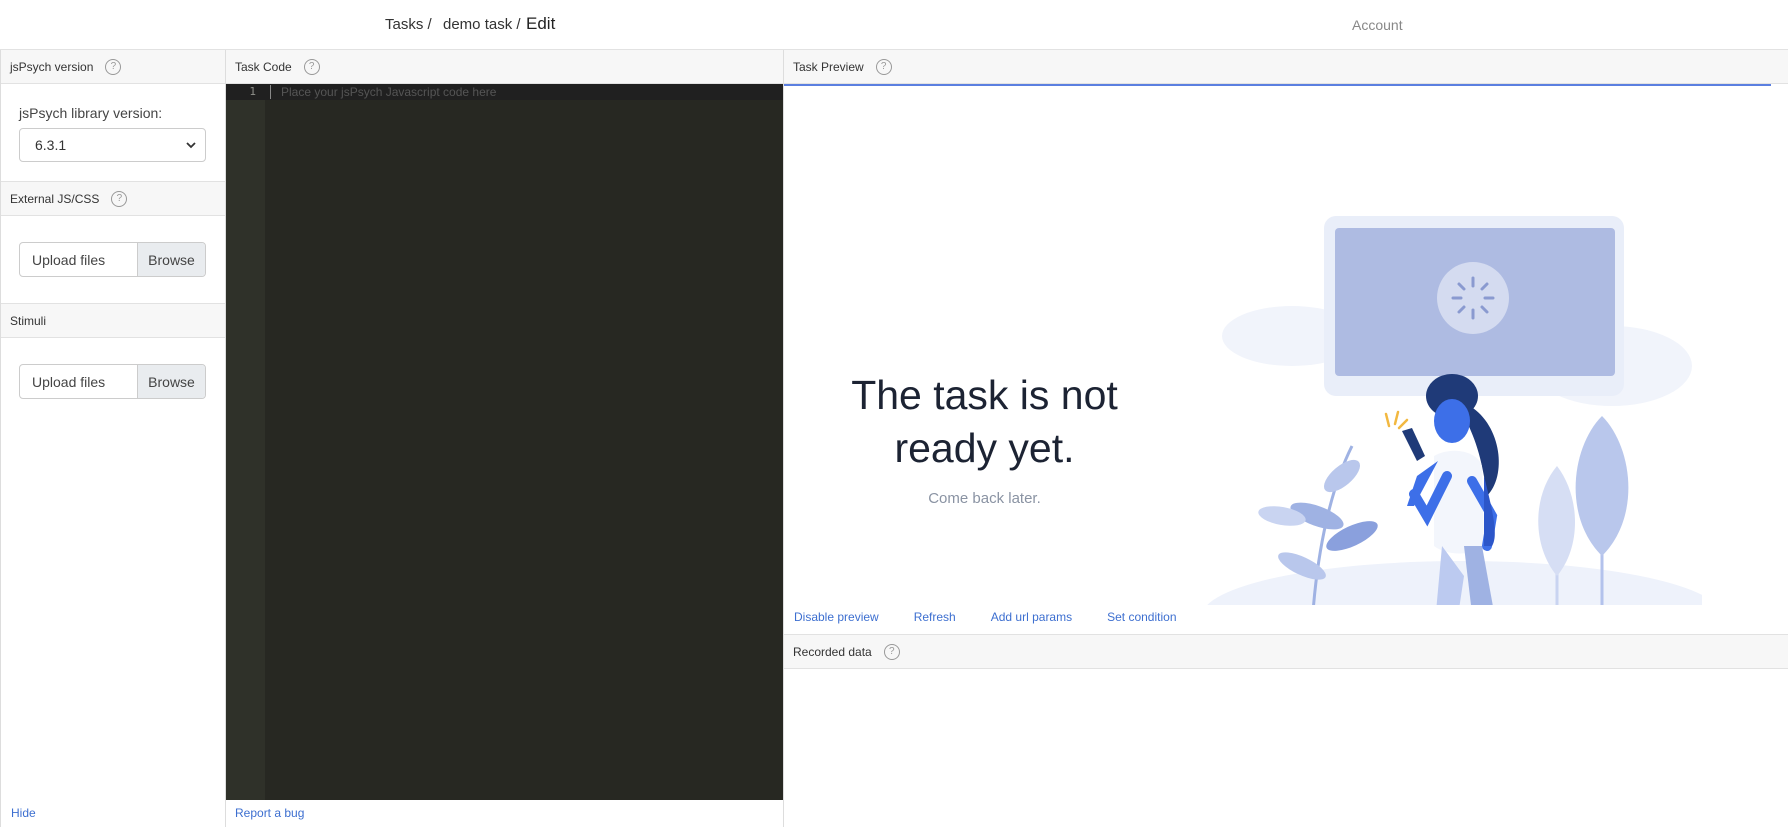 The width and height of the screenshot is (1788, 827). What do you see at coordinates (894, 25) in the screenshot?
I see `top-bar: Tasks / demo task / Edit Account` at bounding box center [894, 25].